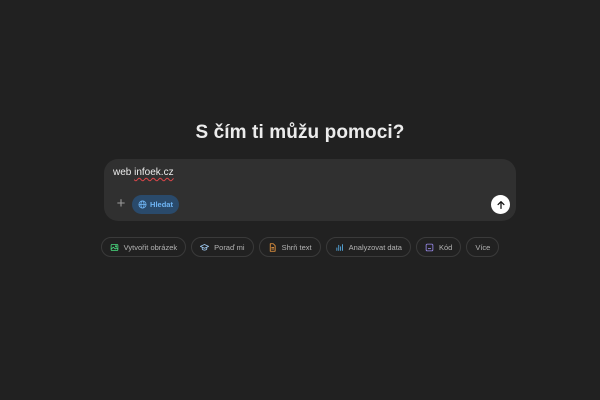  I want to click on arrow-up-icon, so click(500, 204).